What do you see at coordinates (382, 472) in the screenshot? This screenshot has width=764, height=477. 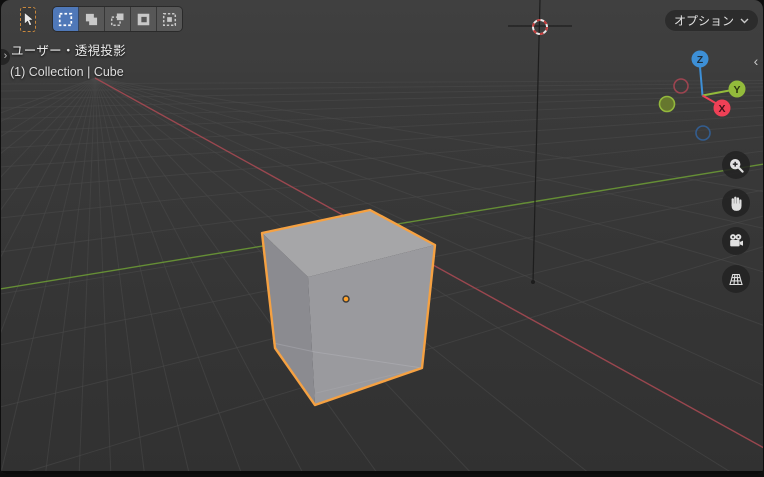 I see `window-bottom-edge` at bounding box center [382, 472].